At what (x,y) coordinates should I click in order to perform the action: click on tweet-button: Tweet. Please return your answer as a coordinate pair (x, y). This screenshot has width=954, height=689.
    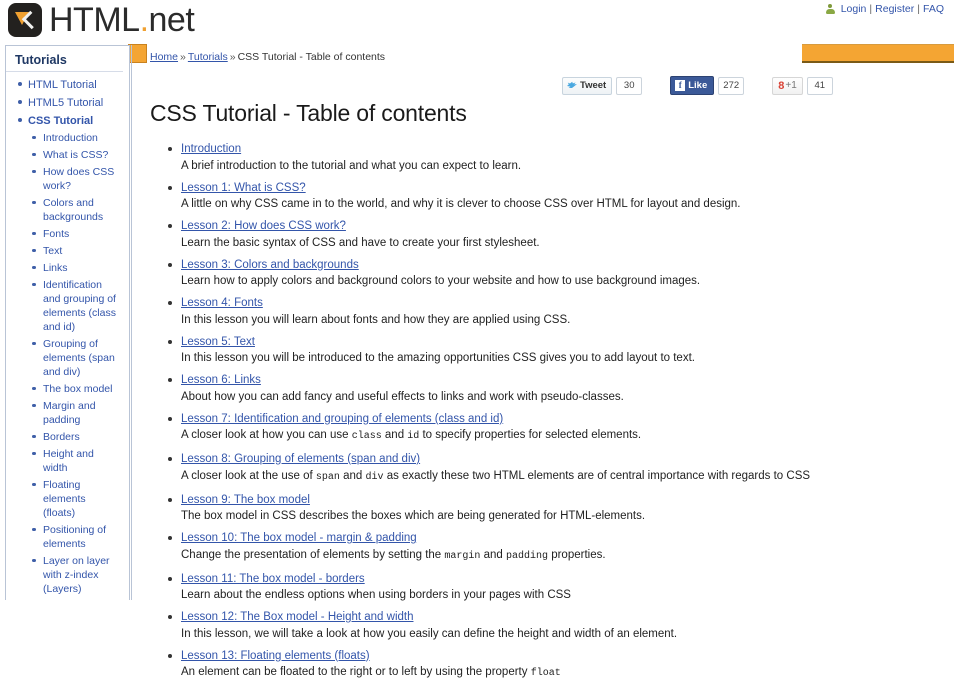
    Looking at the image, I should click on (587, 85).